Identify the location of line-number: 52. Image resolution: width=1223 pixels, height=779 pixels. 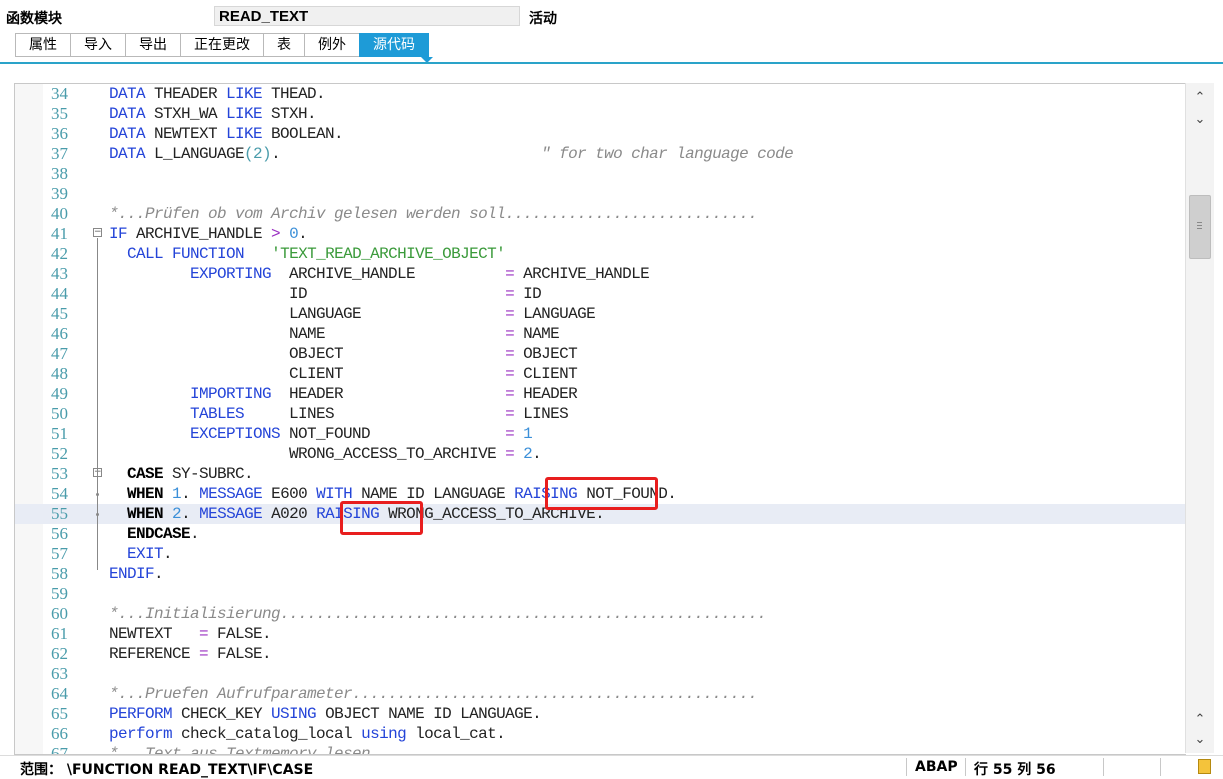
(59, 453).